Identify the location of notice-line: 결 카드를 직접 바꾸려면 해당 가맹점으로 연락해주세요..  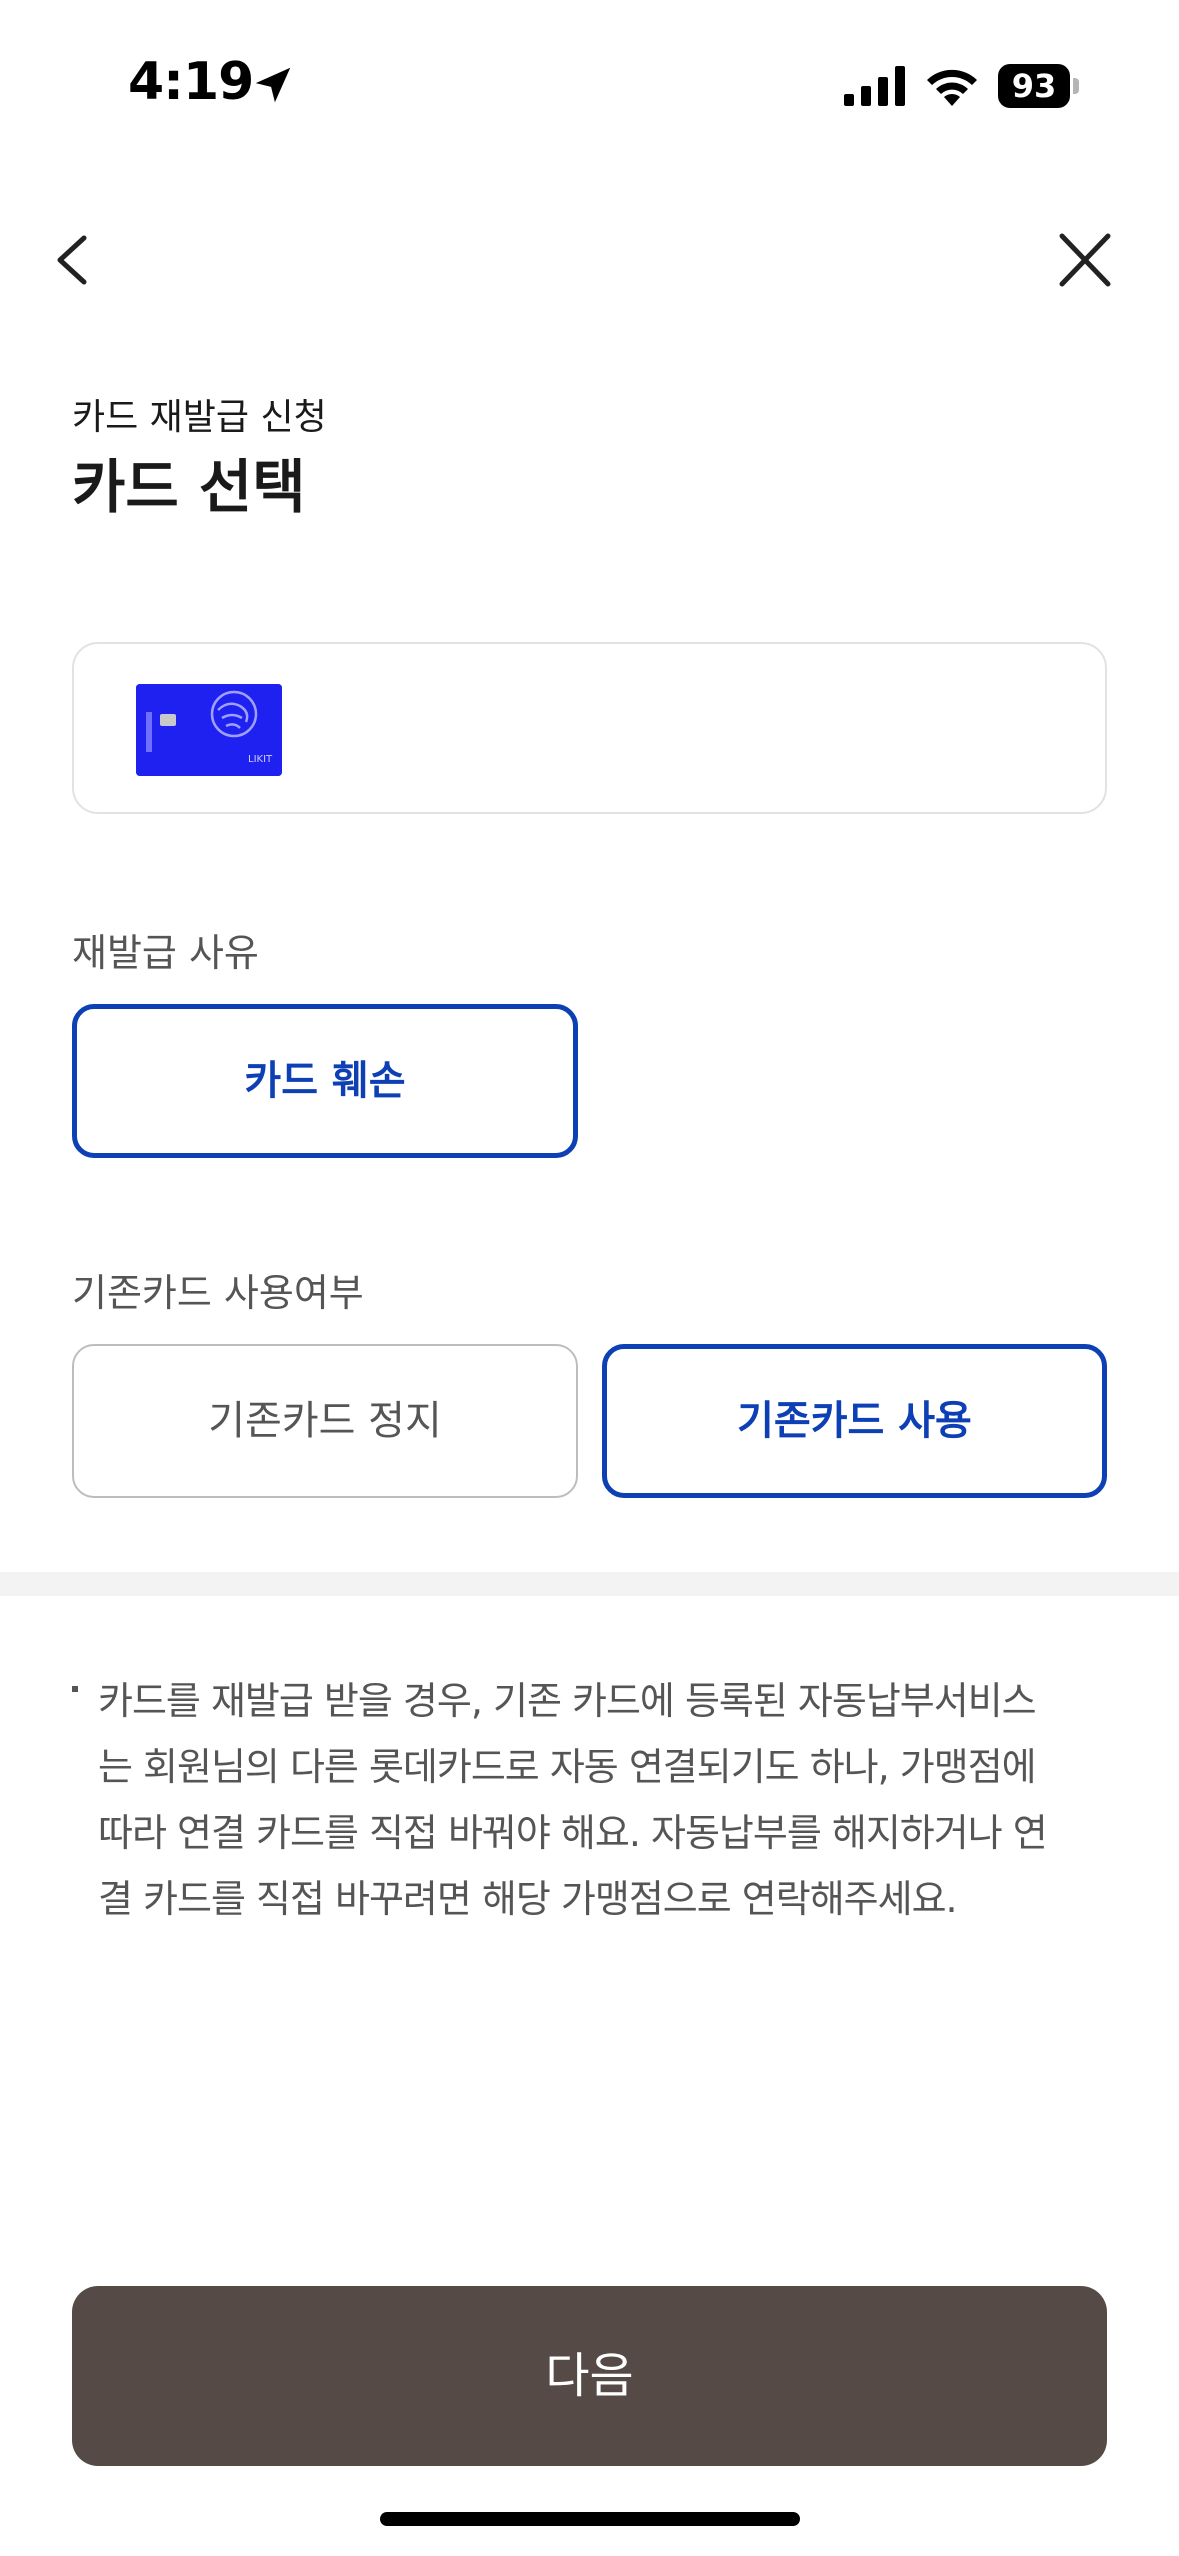
(528, 1899).